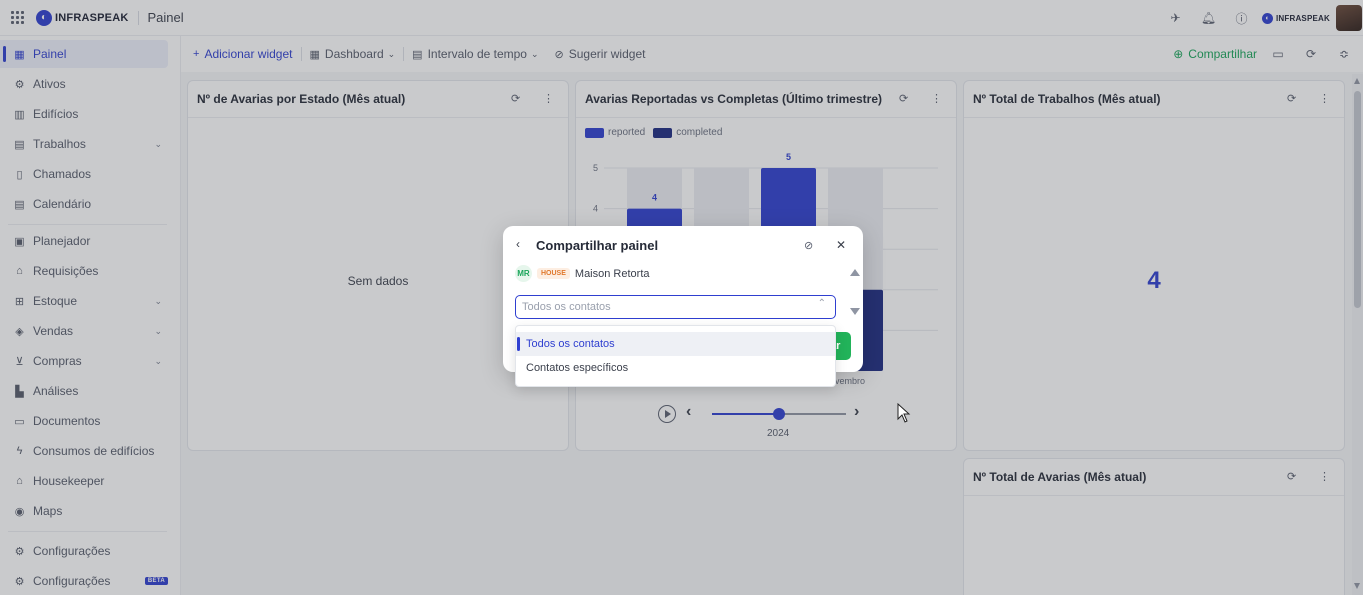 The height and width of the screenshot is (595, 1363). Describe the element at coordinates (821, 303) in the screenshot. I see `chevron-up-icon: ⌃` at that location.